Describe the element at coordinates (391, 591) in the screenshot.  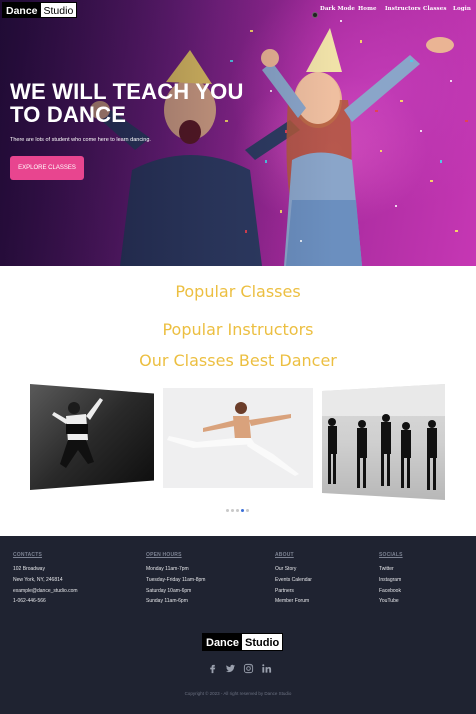
I see `socials-facebook-link: Facebook` at that location.